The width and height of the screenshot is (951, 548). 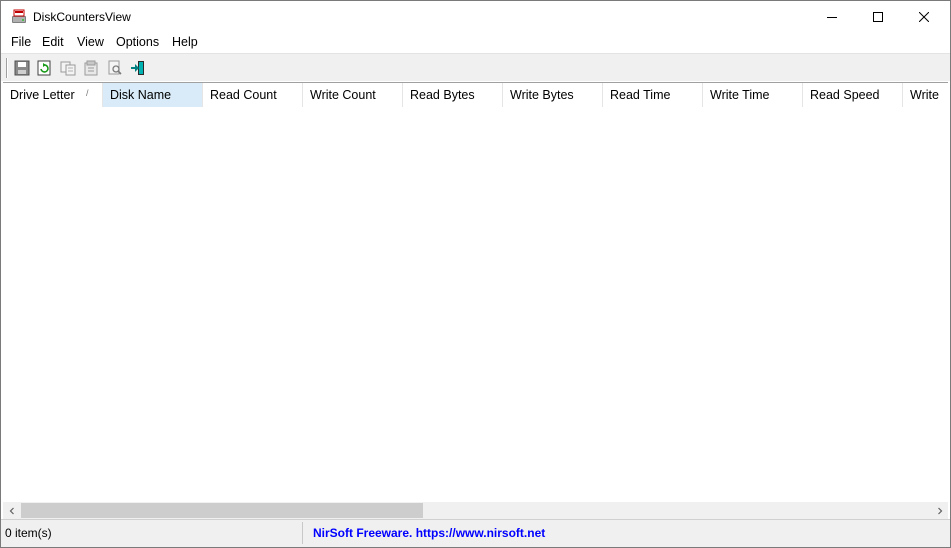 I want to click on find-icon, so click(x=115, y=67).